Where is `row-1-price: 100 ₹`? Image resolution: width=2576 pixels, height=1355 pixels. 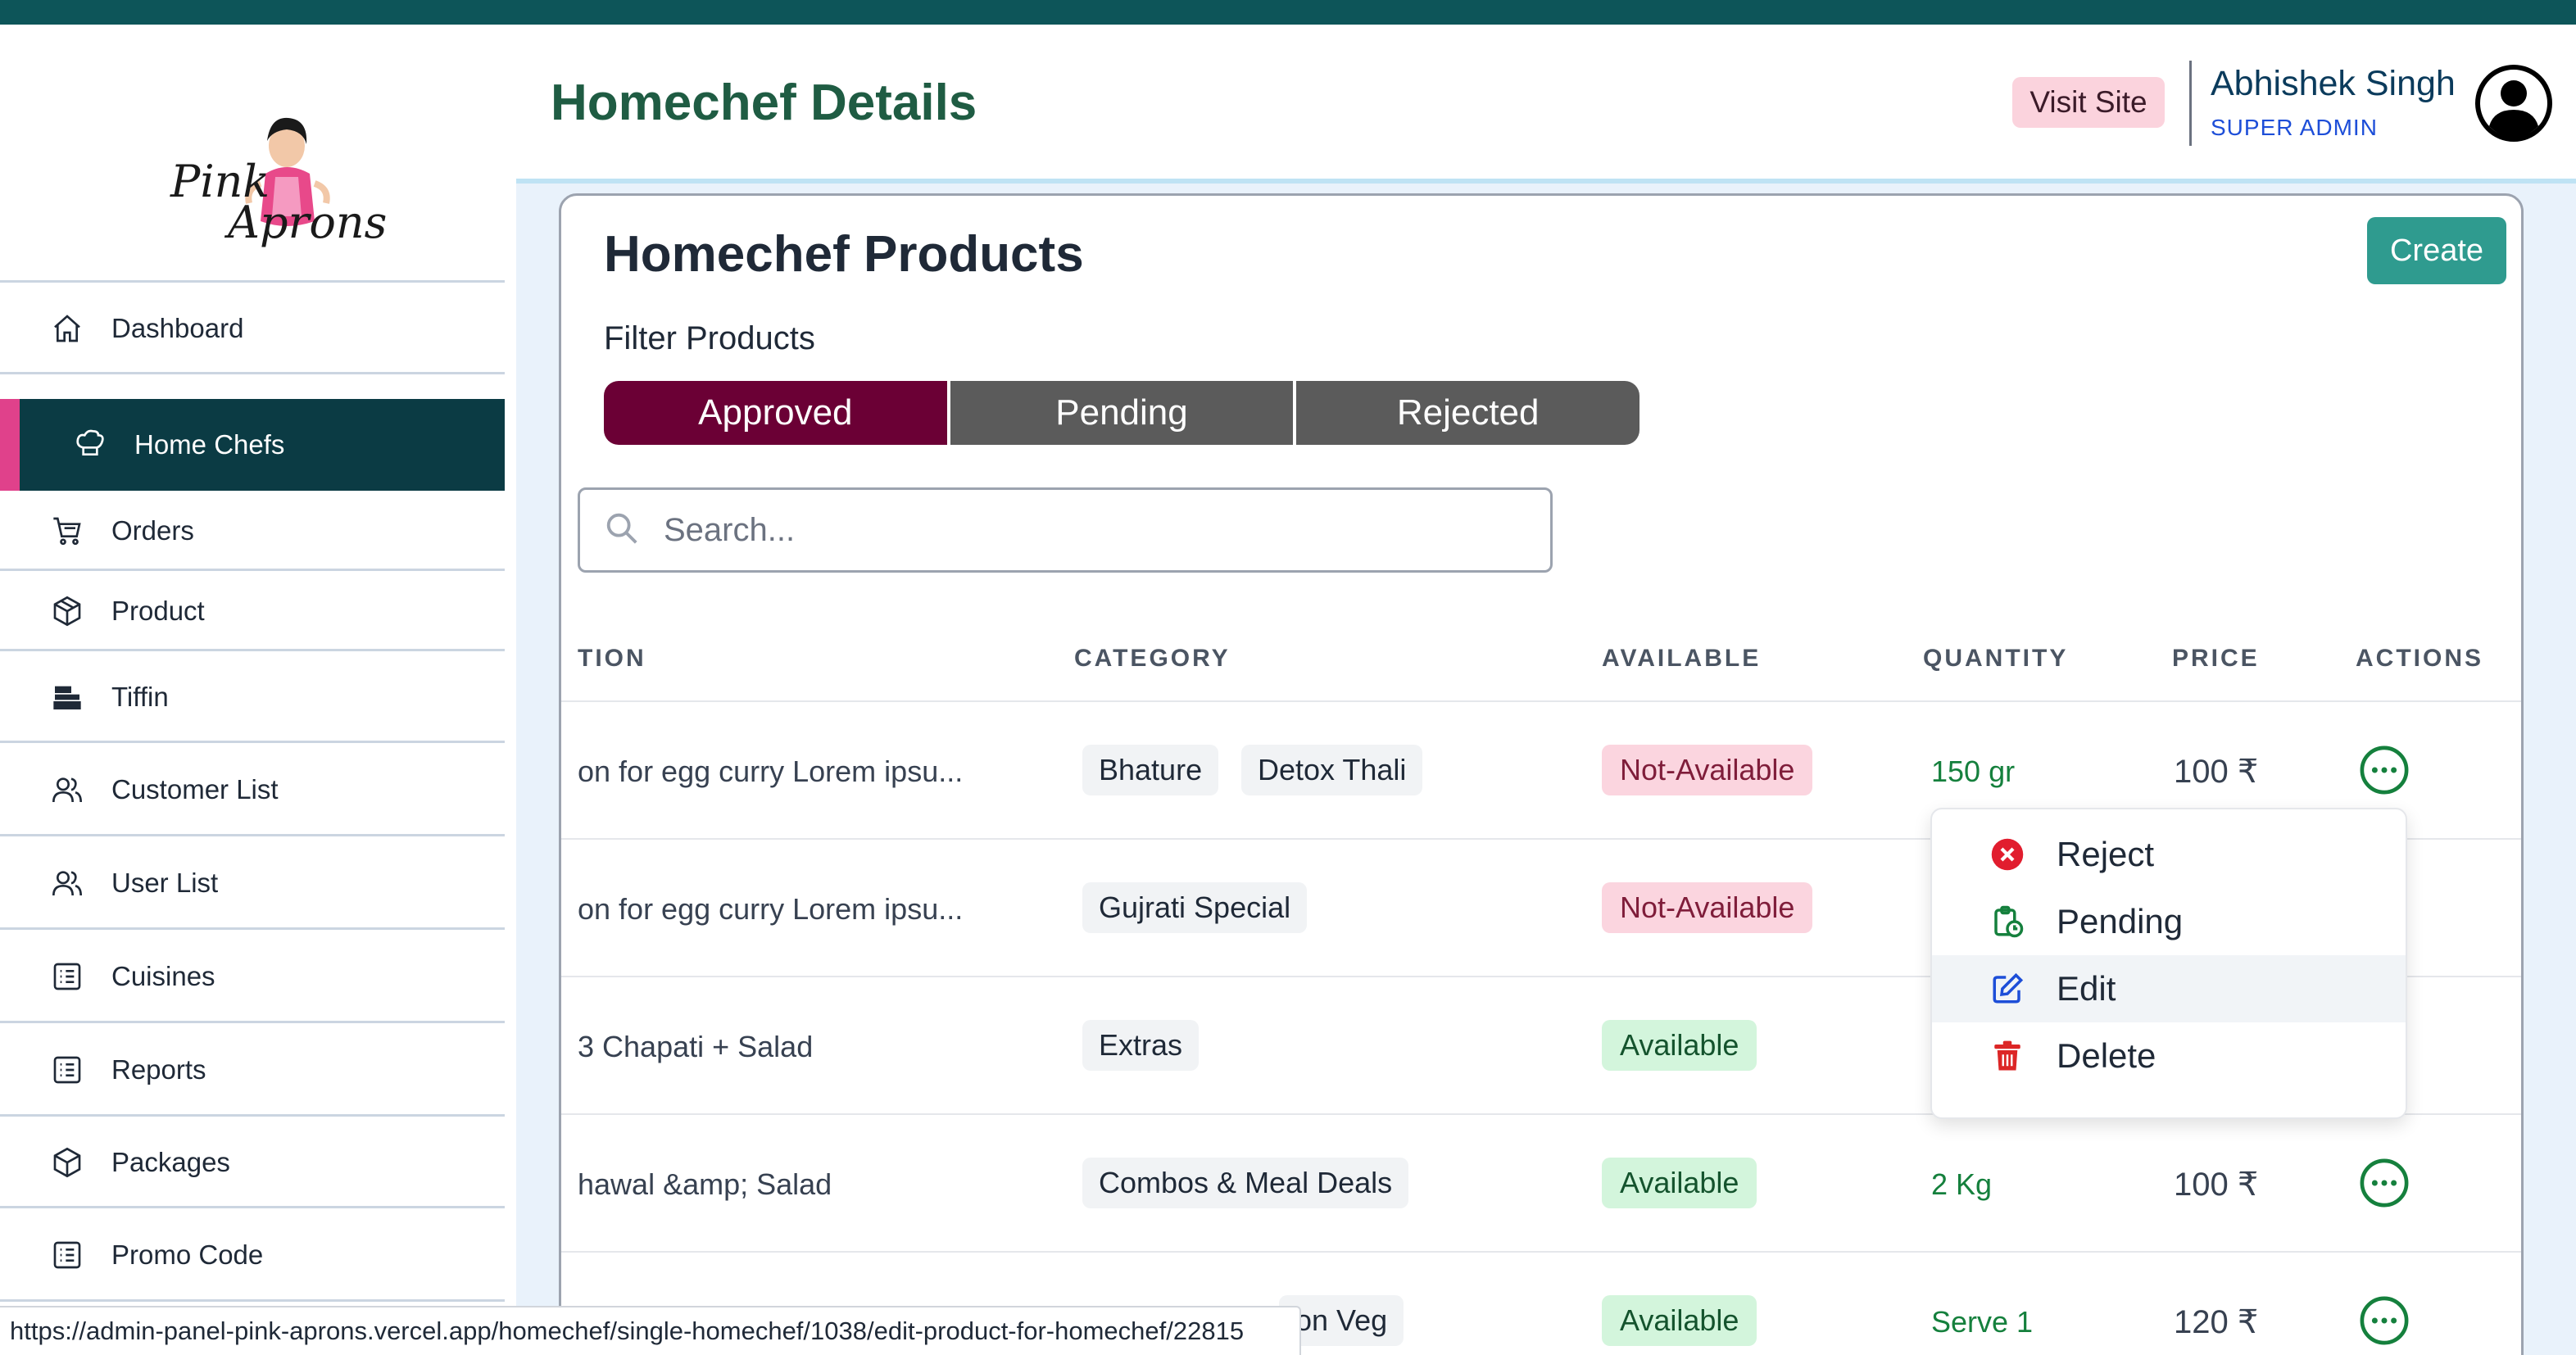 row-1-price: 100 ₹ is located at coordinates (2216, 772).